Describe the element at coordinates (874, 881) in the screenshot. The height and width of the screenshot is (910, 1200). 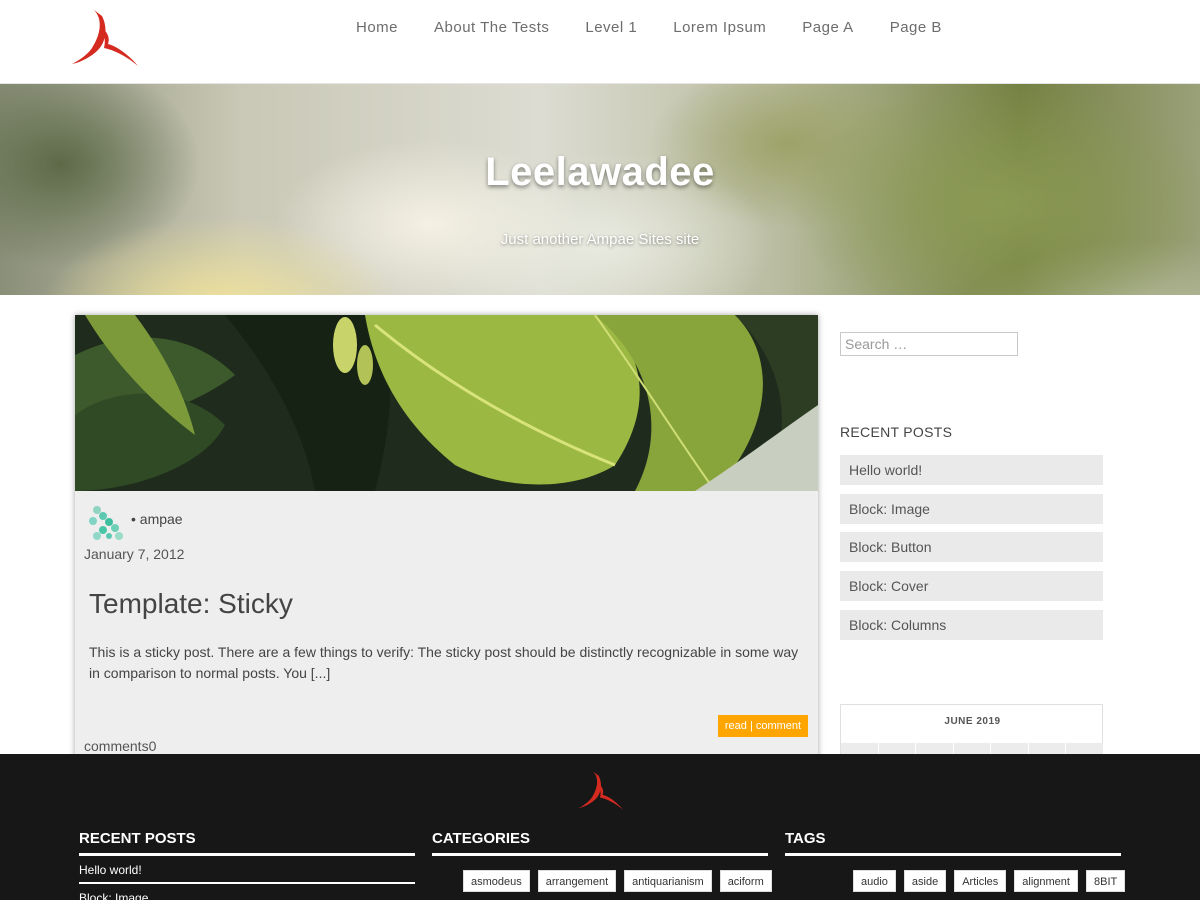
I see `tag-link: audio` at that location.